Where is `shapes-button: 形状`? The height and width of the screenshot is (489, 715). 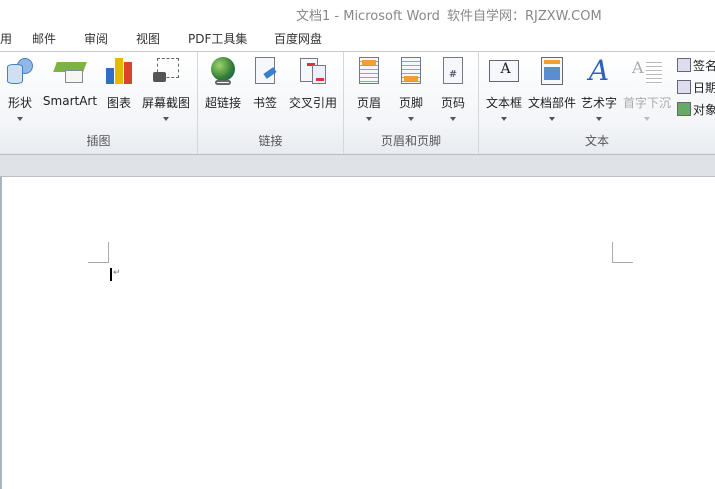 shapes-button: 形状 is located at coordinates (22, 88).